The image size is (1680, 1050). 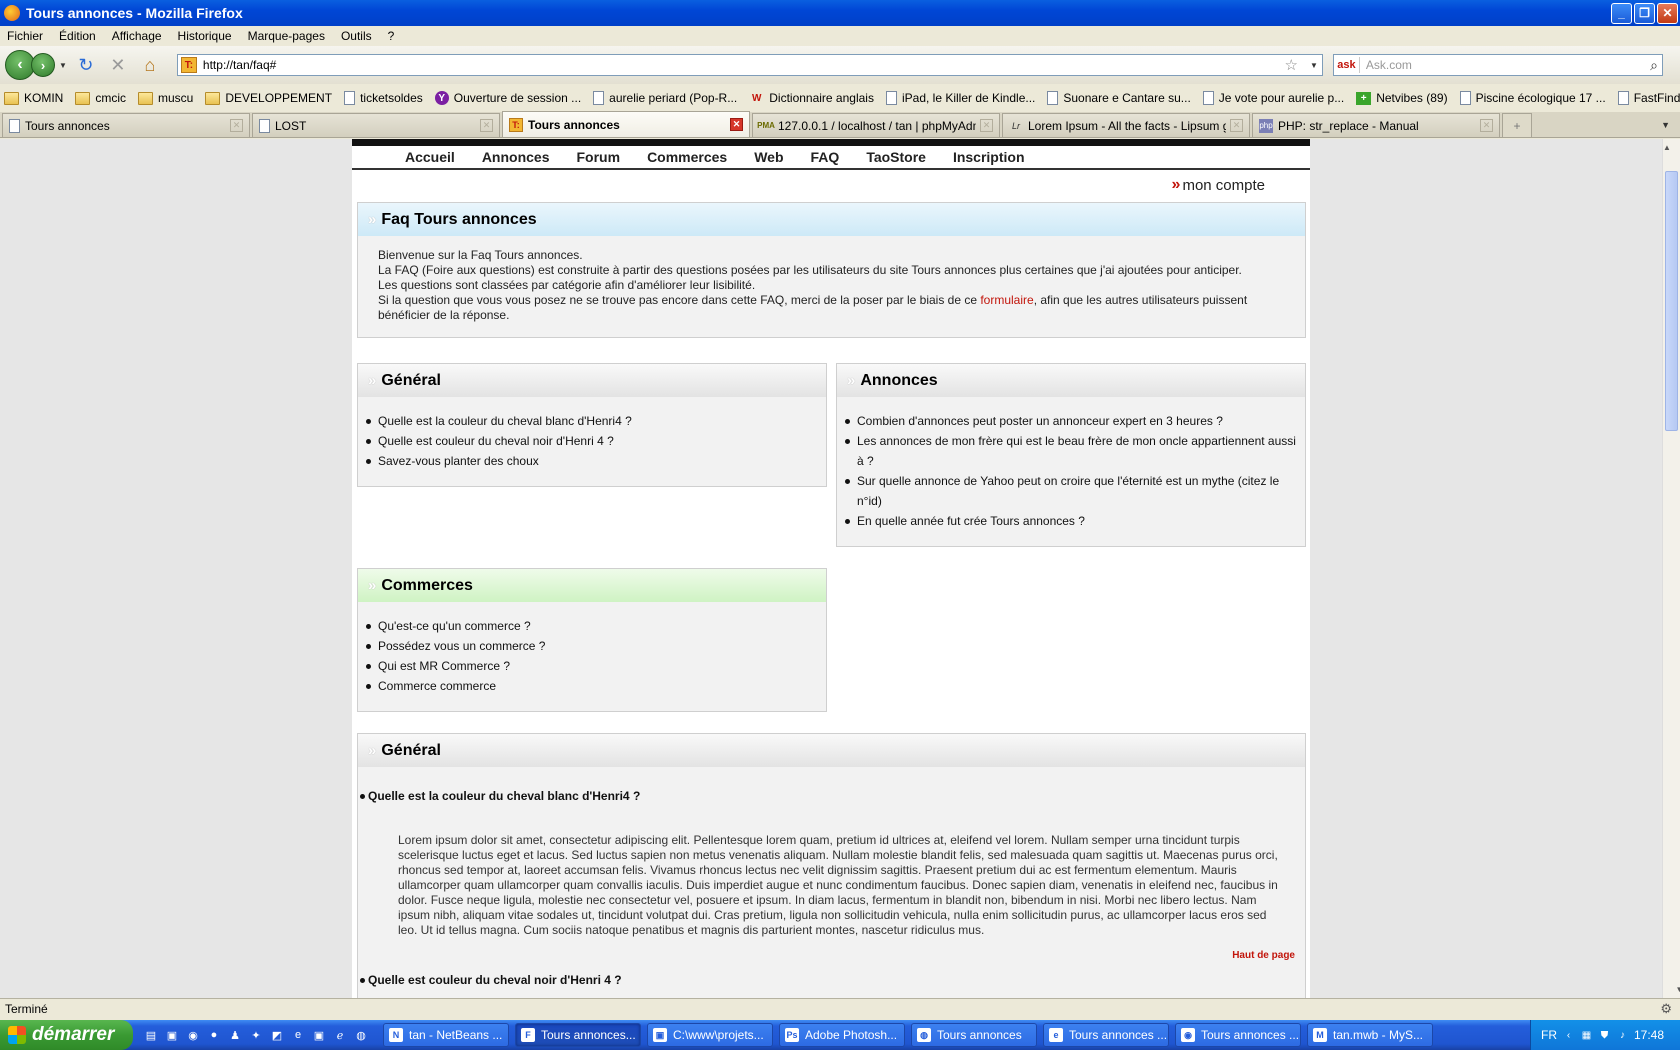 I want to click on tool-icon: ✦, so click(x=256, y=1035).